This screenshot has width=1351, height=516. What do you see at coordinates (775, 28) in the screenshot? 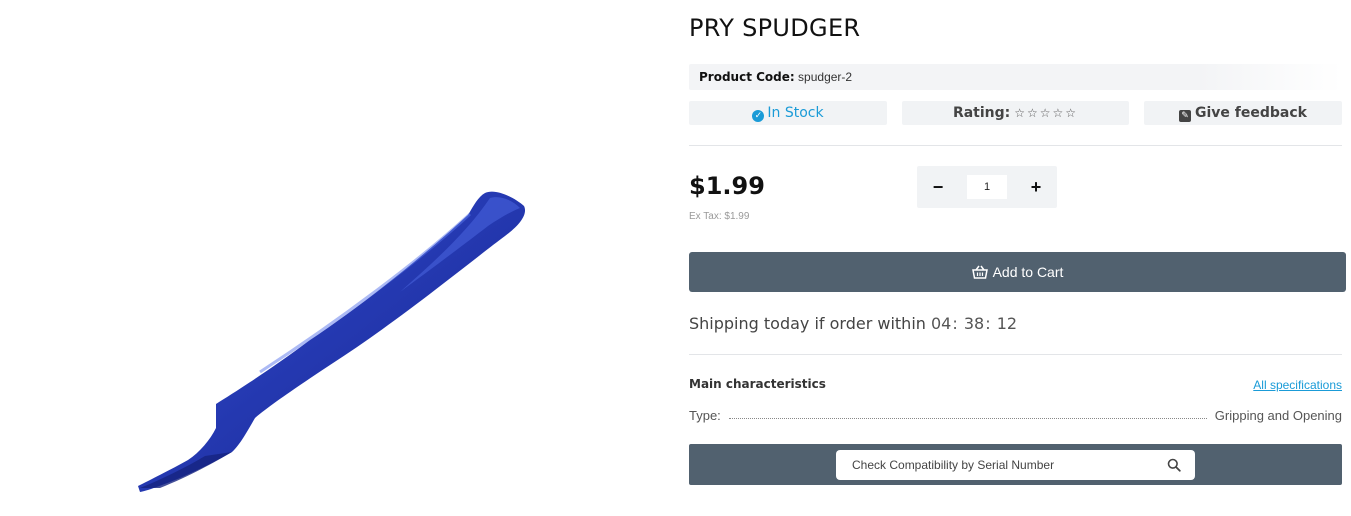
I see `product-title: PRY SPUDGER` at bounding box center [775, 28].